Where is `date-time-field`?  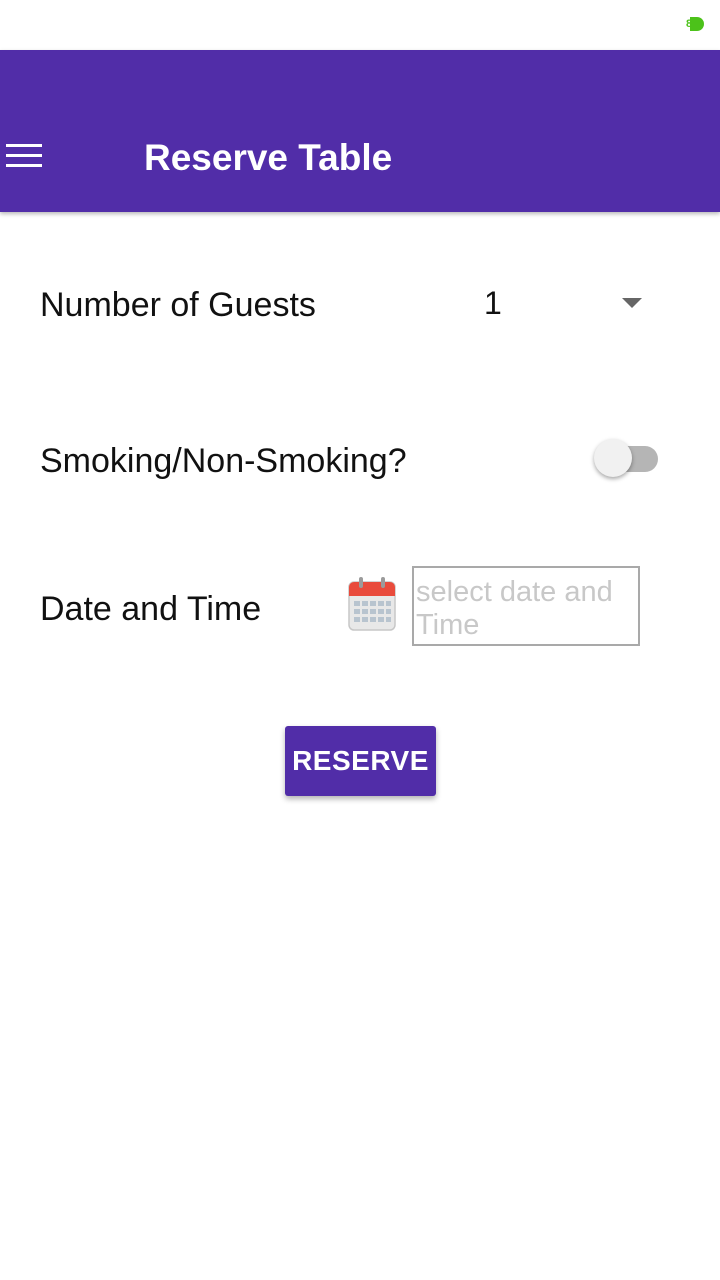
date-time-field is located at coordinates (526, 606).